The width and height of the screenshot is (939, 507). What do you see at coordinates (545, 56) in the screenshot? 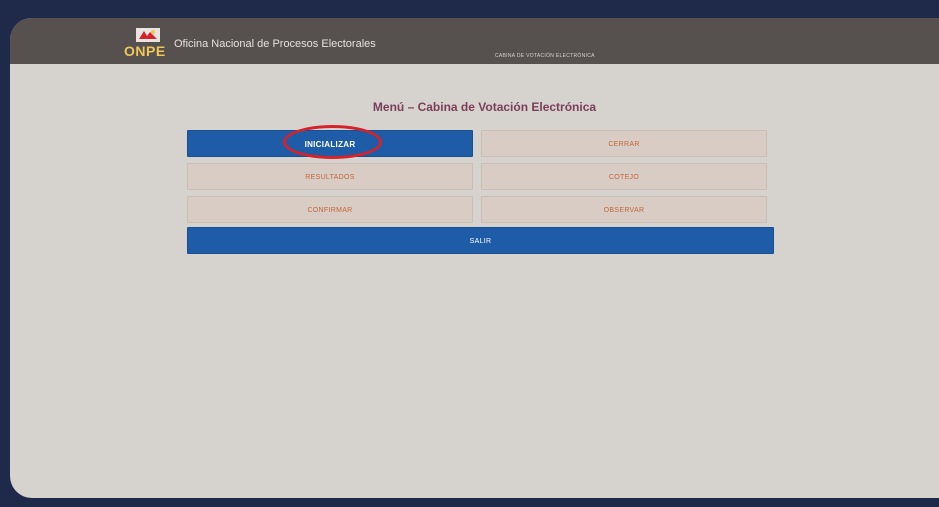
I see `header-subtitle: CABINA DE VOTACIÓN ELECTRÓNICA` at bounding box center [545, 56].